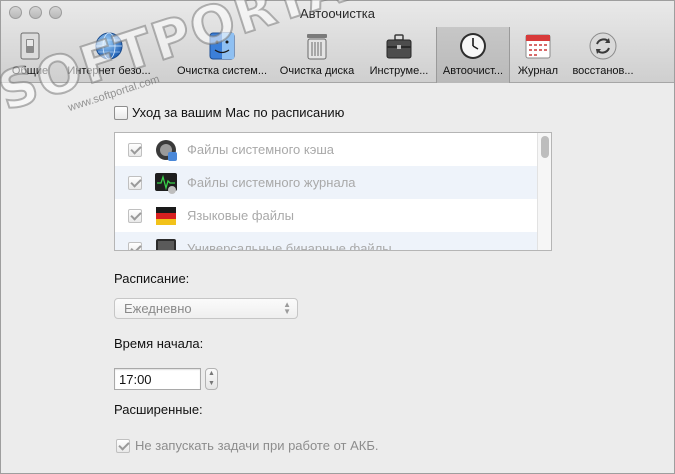 Image resolution: width=675 pixels, height=474 pixels. I want to click on cache-icon, so click(166, 150).